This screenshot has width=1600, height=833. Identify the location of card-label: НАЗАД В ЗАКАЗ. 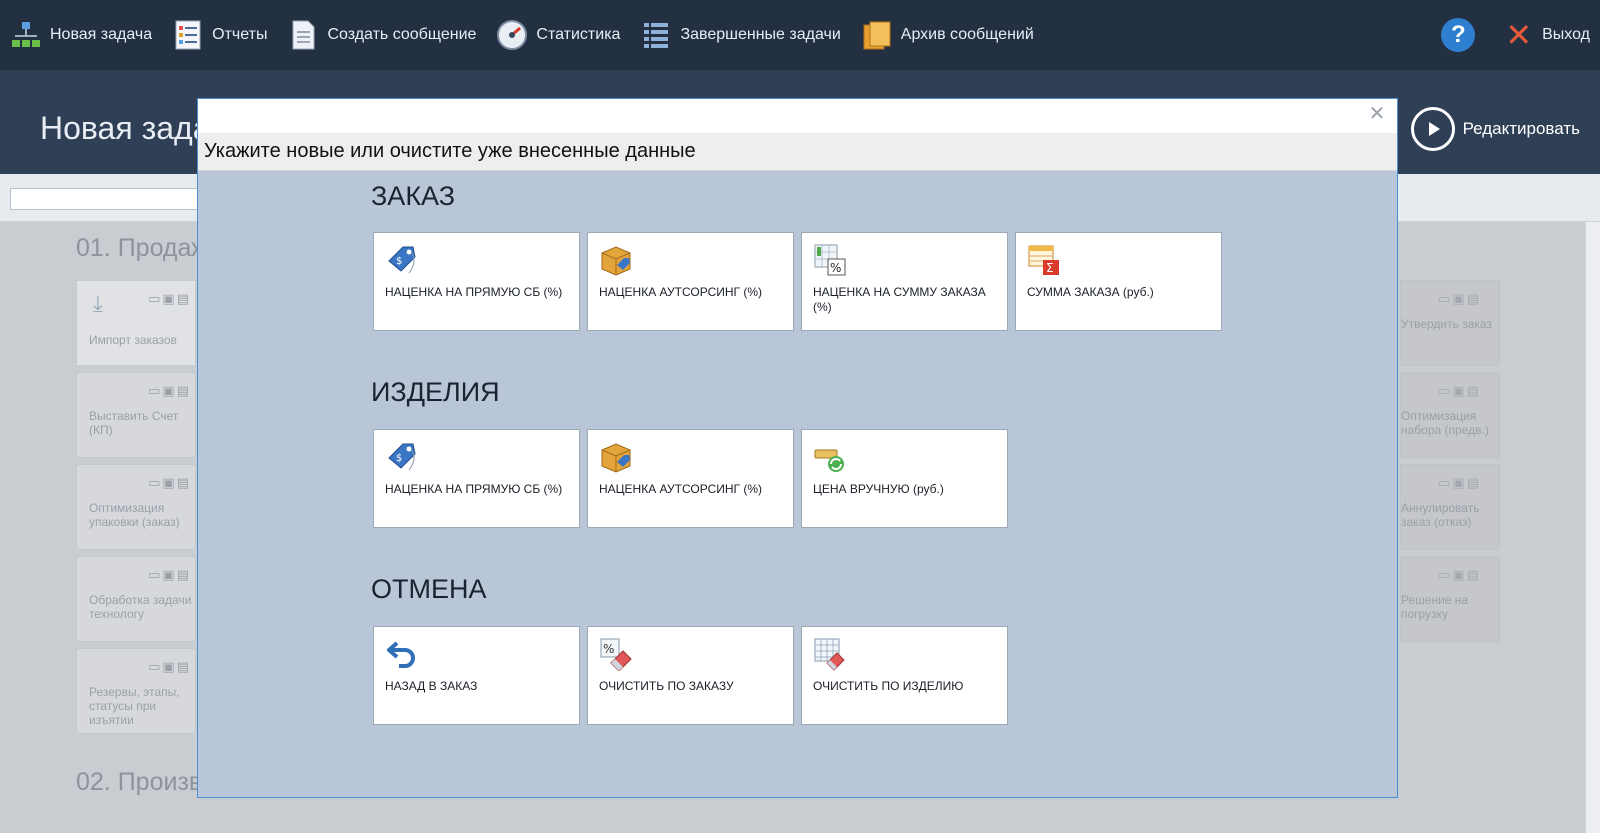
(431, 686).